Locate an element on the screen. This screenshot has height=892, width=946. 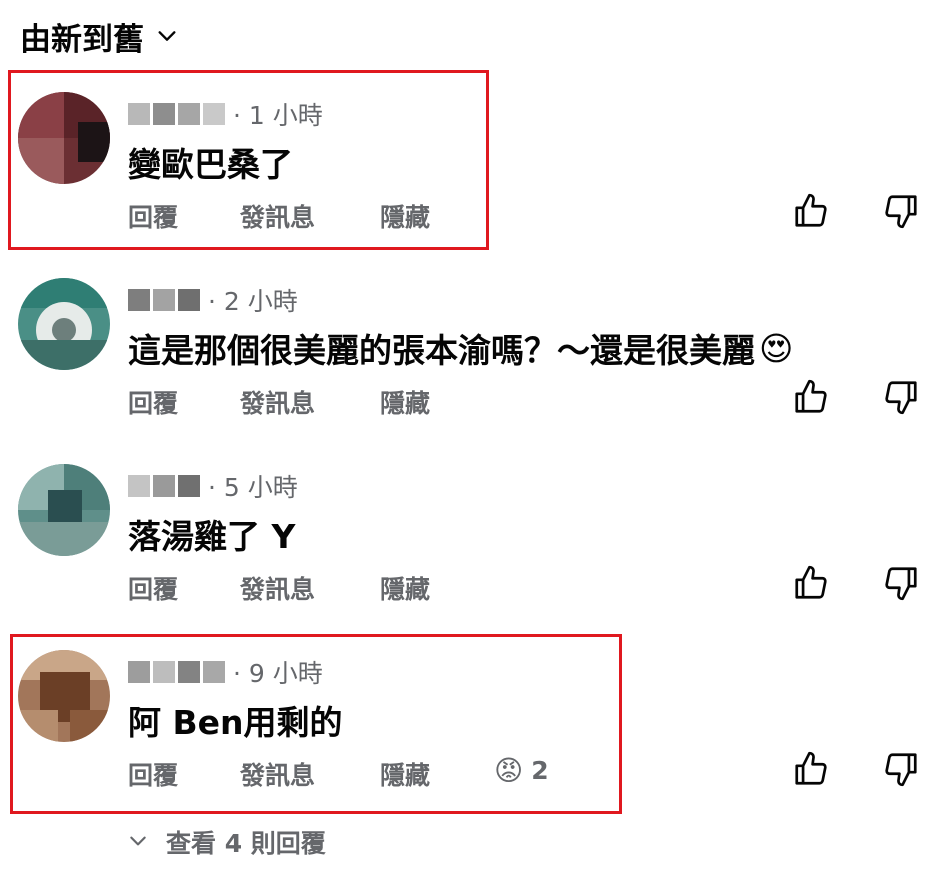
angry-reaction-icon: 😡 is located at coordinates (509, 770).